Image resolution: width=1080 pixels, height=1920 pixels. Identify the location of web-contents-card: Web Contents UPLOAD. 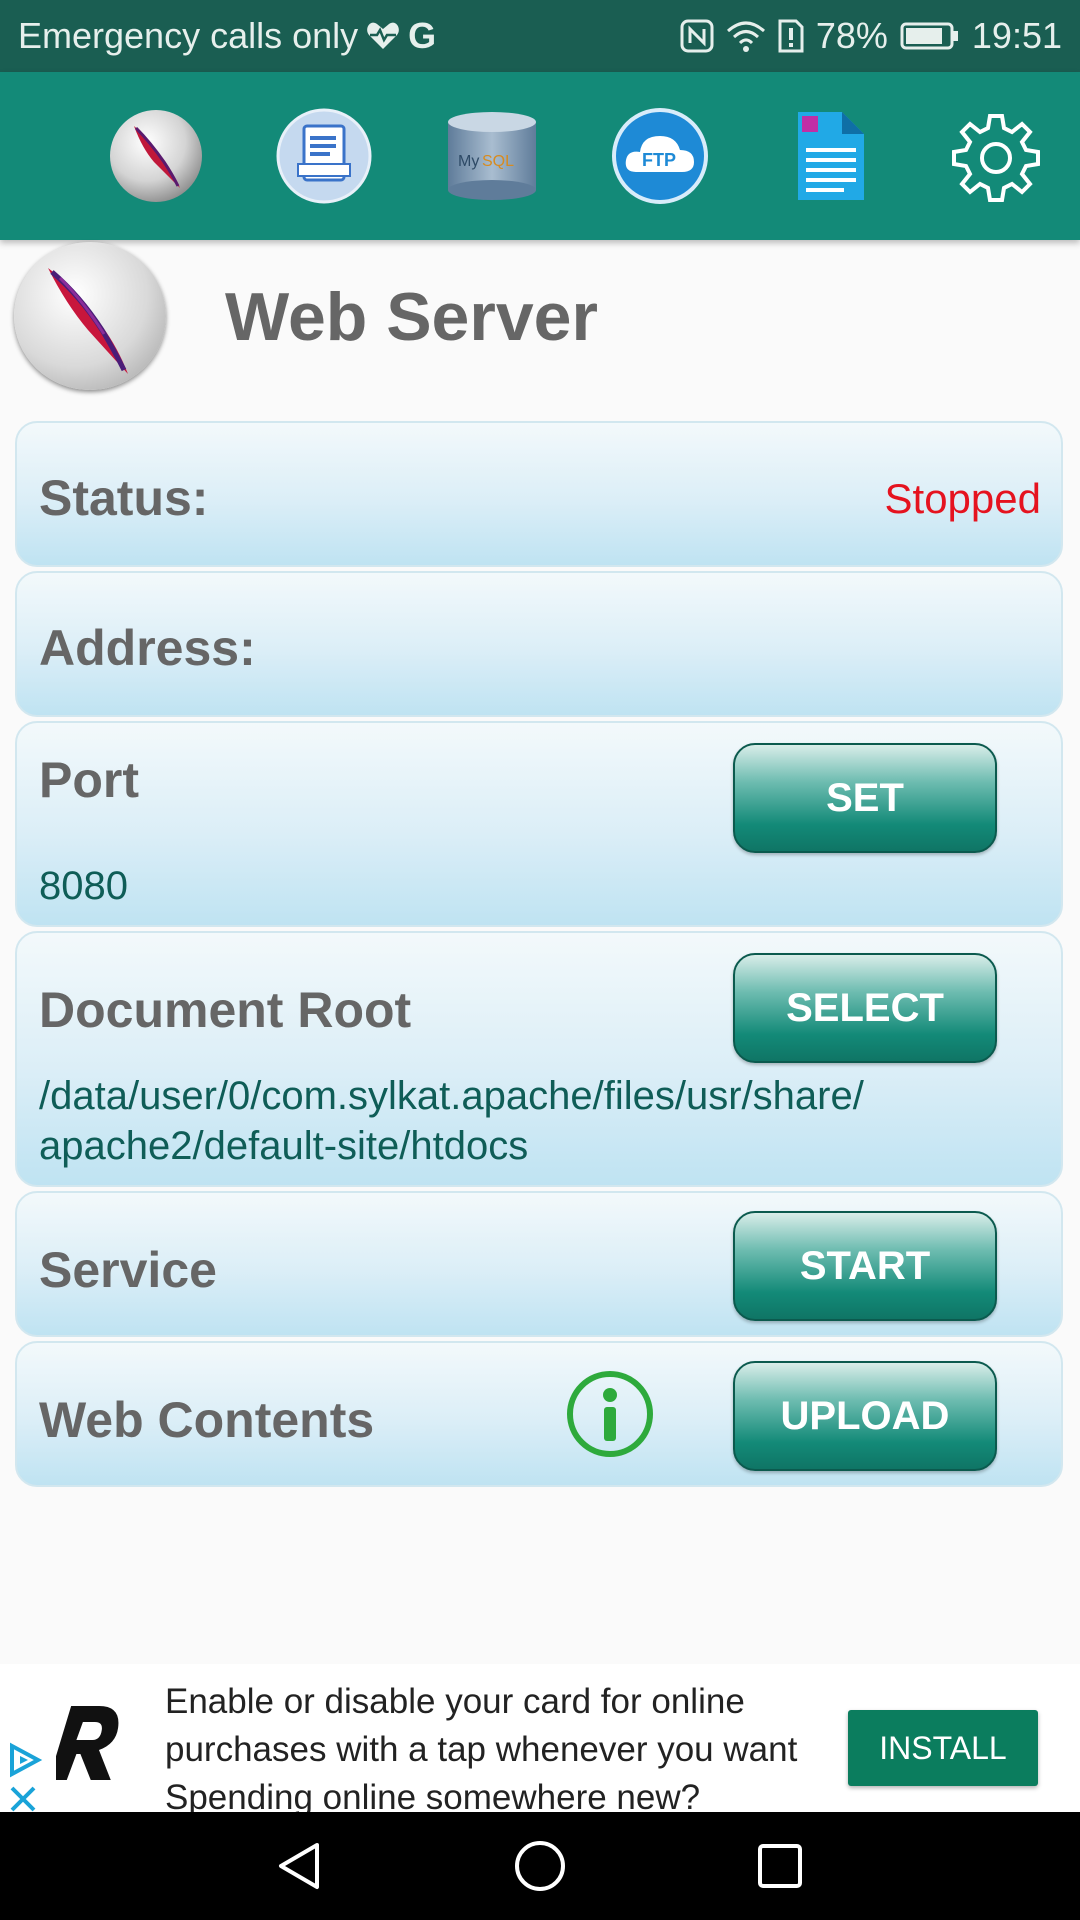
(539, 1414).